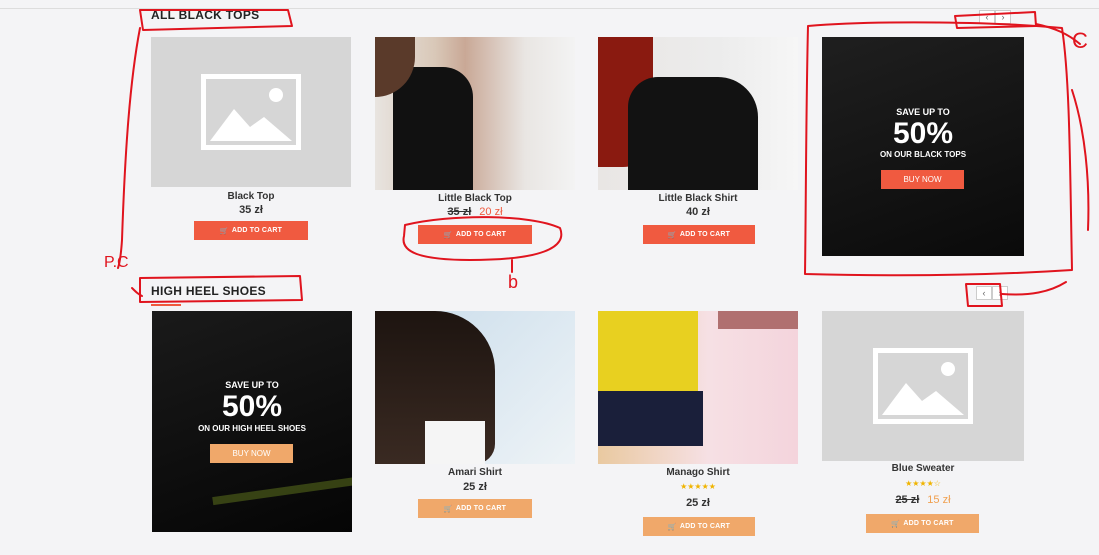  I want to click on section-title-black-tops: ALL BLACK TOPS, so click(205, 15).